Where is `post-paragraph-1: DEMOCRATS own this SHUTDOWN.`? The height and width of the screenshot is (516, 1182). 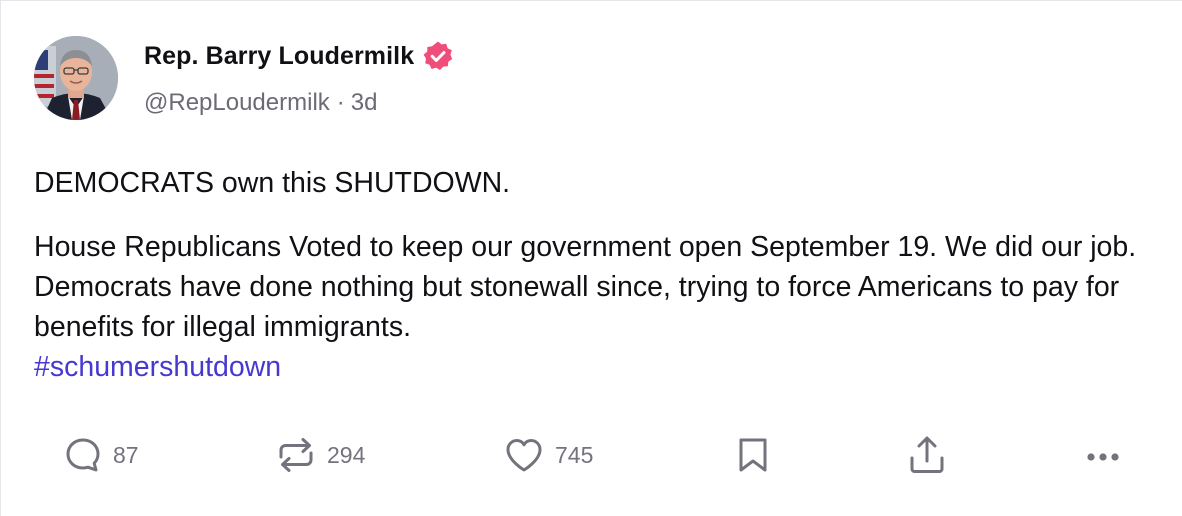
post-paragraph-1: DEMOCRATS own this SHUTDOWN. is located at coordinates (272, 183).